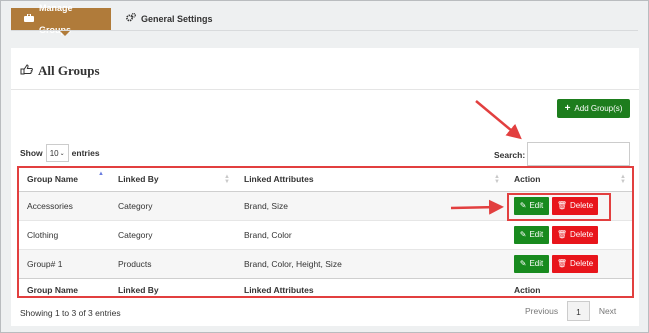  I want to click on annotation-arrows, so click(486, 157).